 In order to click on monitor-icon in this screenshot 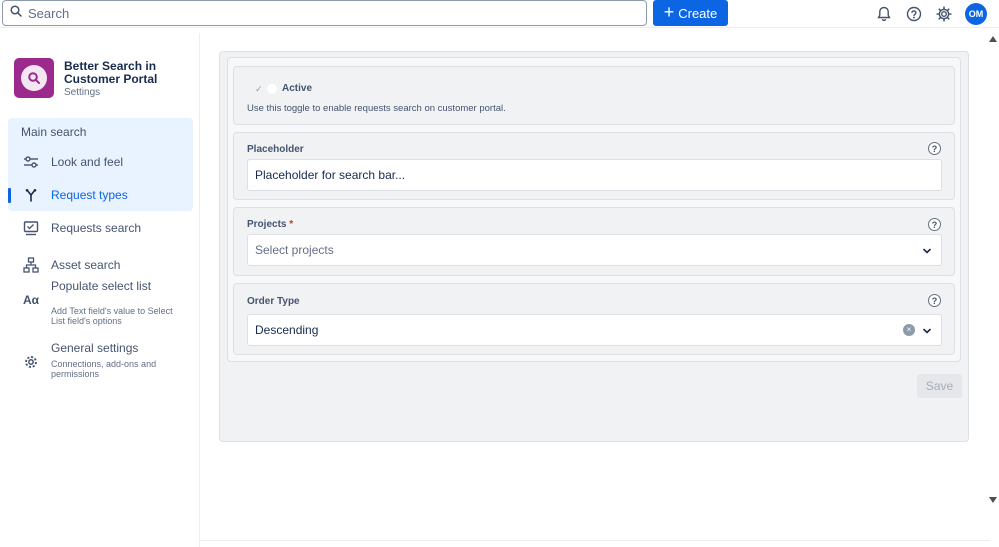, I will do `click(31, 228)`.